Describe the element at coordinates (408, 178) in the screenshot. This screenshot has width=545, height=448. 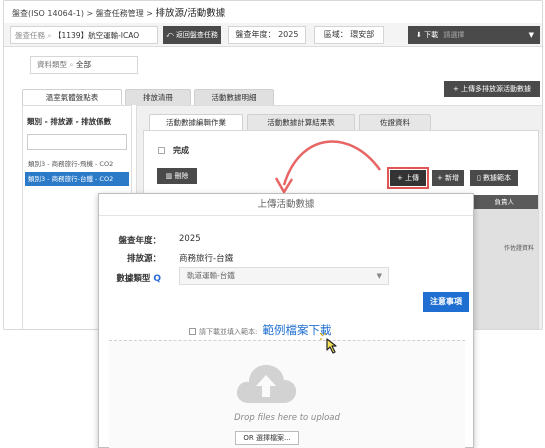
I see `upload-button: + 上傳` at that location.